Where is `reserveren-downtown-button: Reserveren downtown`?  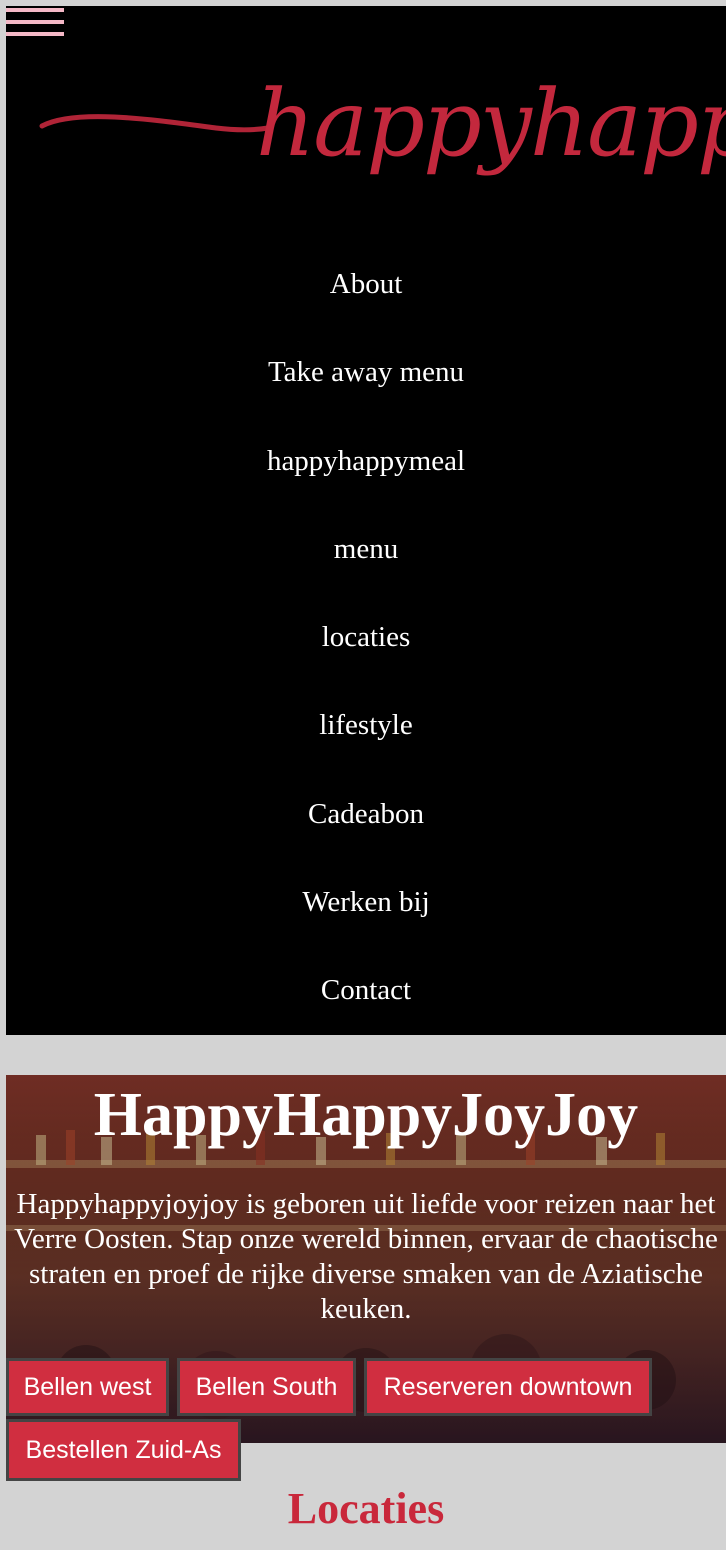
reserveren-downtown-button: Reserveren downtown is located at coordinates (508, 1387).